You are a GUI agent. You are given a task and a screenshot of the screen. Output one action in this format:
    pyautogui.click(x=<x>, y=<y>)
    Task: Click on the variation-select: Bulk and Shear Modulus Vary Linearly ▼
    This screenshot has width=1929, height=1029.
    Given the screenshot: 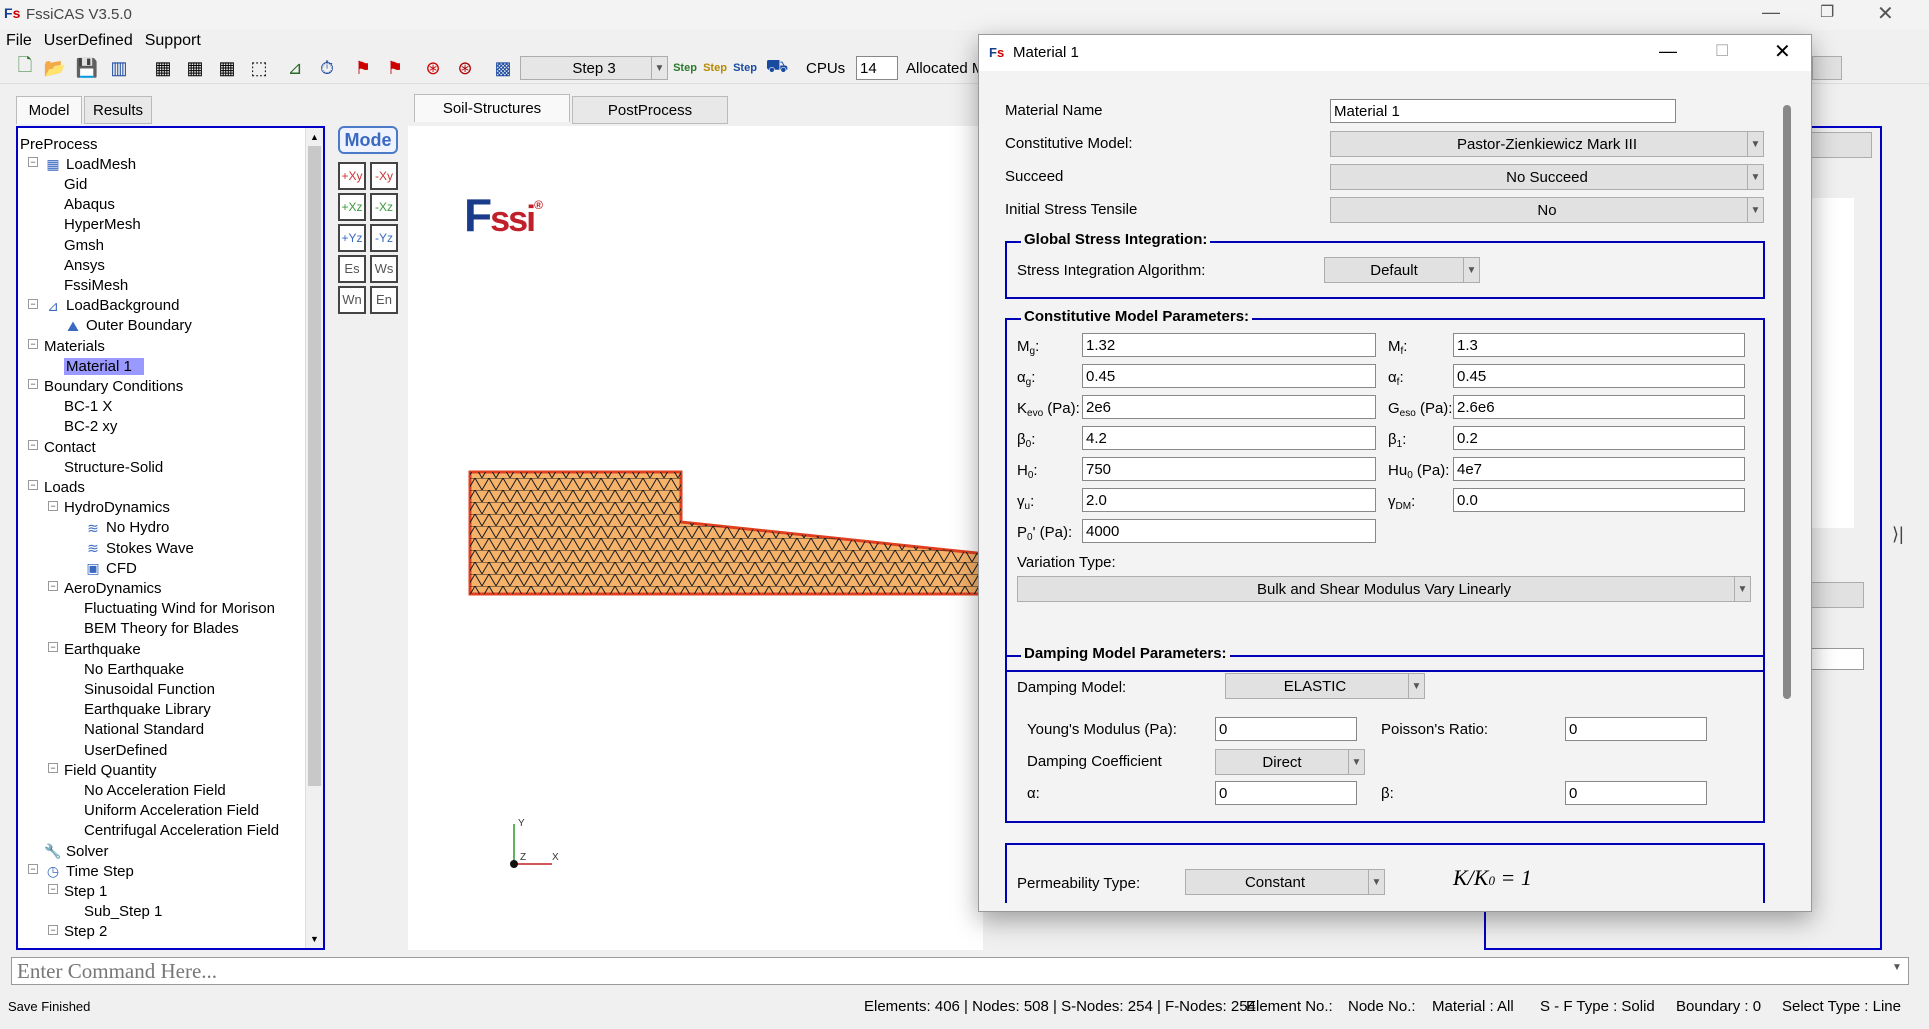 What is the action you would take?
    pyautogui.click(x=1384, y=589)
    